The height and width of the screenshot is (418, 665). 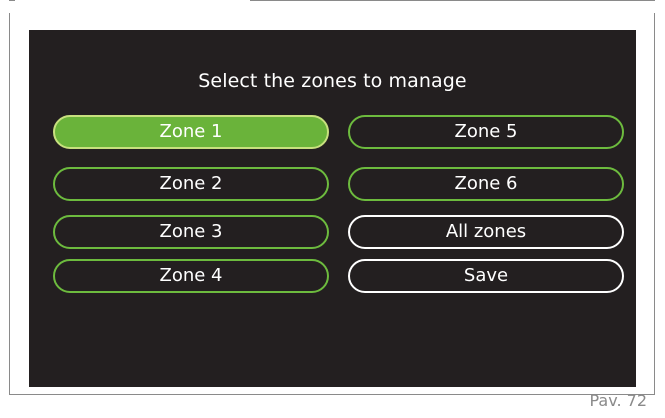 I want to click on zone-1-button: Zone 1, so click(x=191, y=132).